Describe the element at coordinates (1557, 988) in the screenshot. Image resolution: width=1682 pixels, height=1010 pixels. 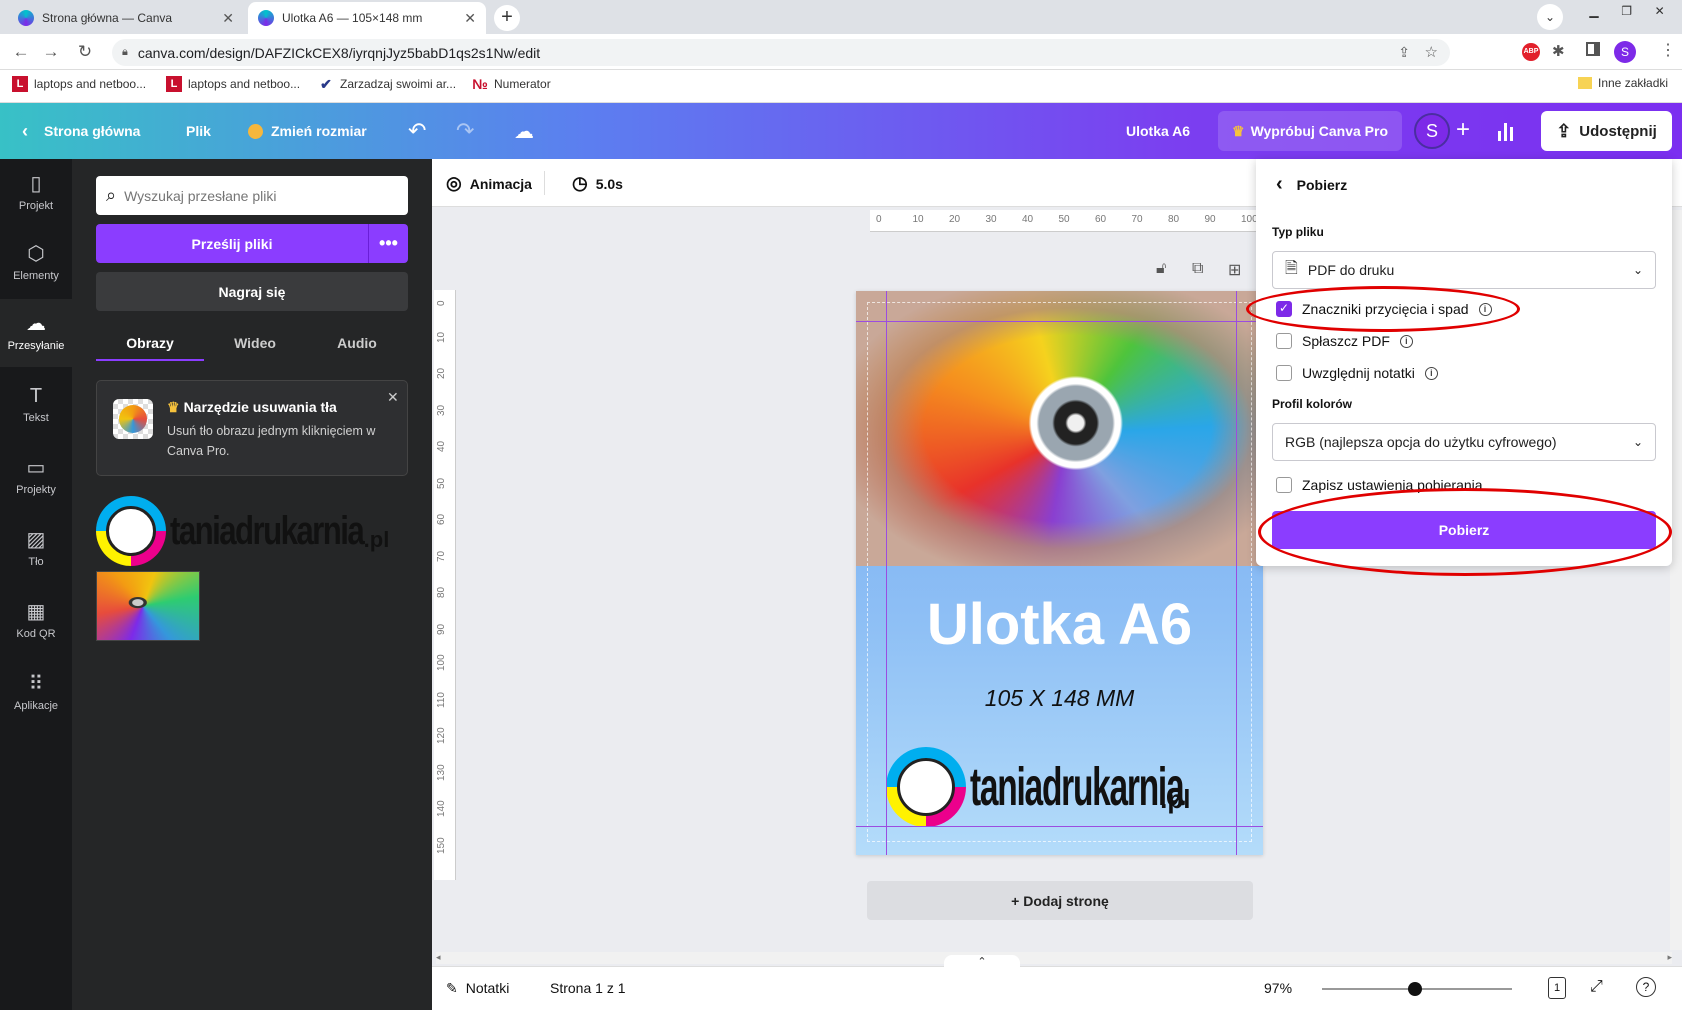
I see `page-grid-button: 1` at that location.